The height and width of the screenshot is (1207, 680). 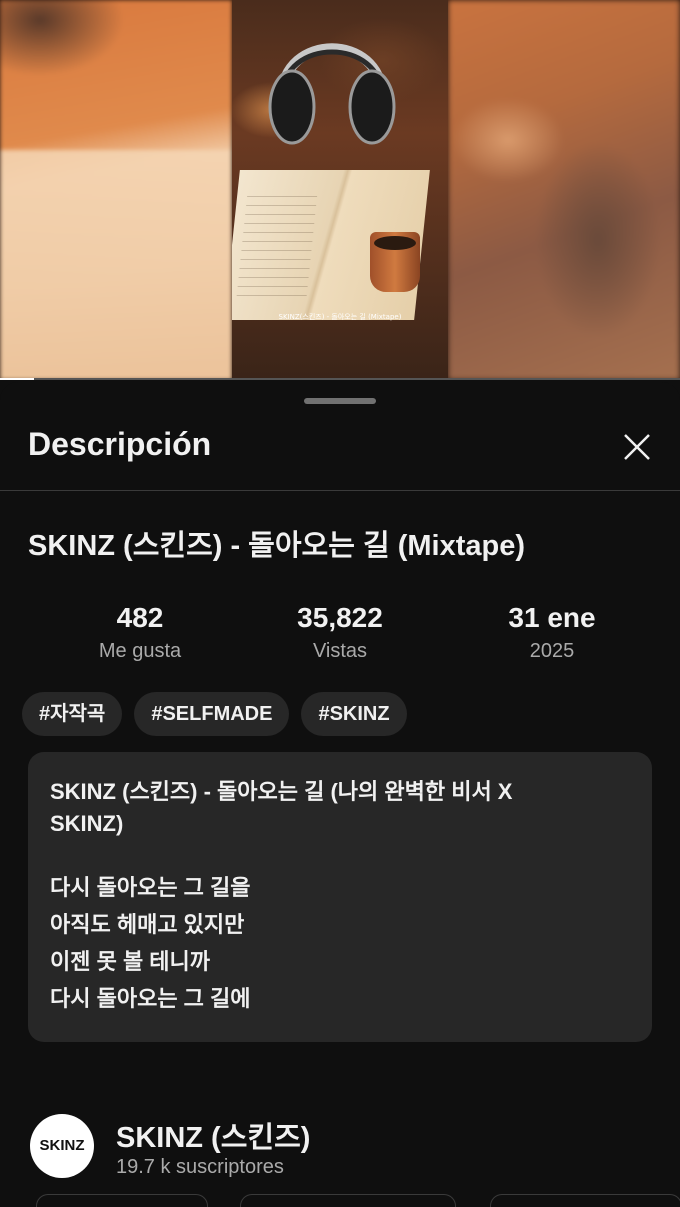 I want to click on headphones-illustration, so click(x=332, y=94).